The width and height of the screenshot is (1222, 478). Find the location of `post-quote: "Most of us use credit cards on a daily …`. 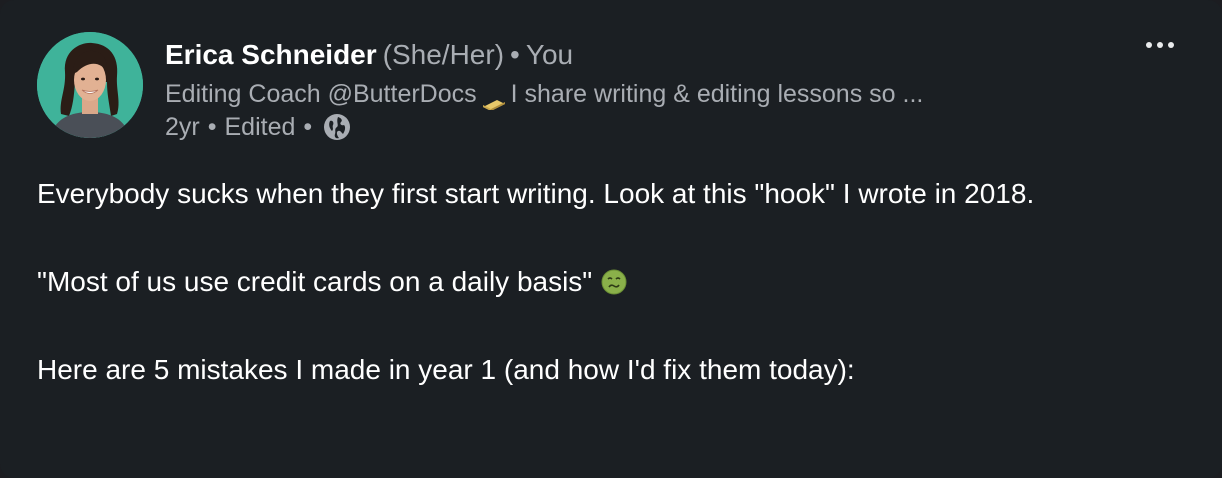

post-quote: "Most of us use credit cards on a daily … is located at coordinates (315, 281).